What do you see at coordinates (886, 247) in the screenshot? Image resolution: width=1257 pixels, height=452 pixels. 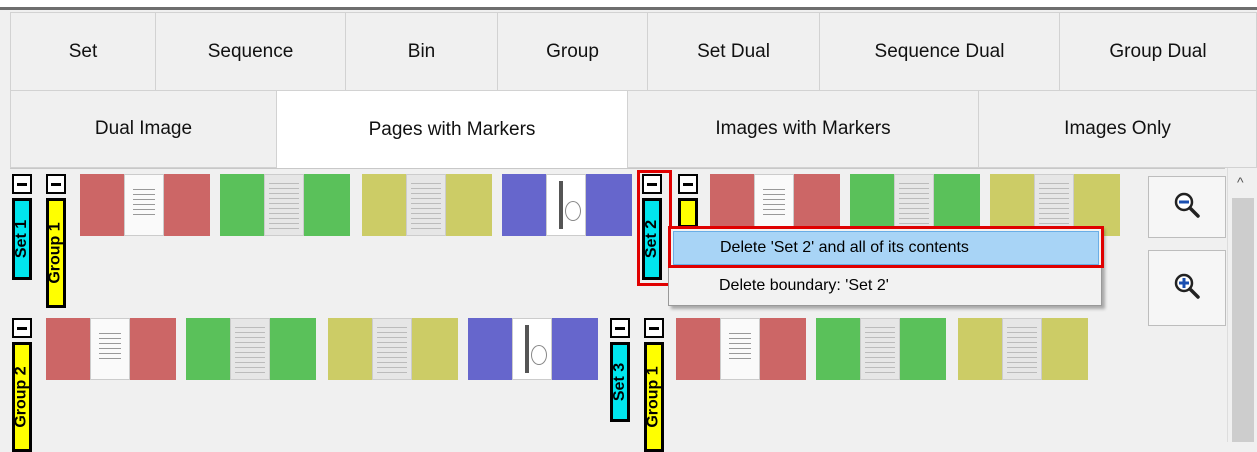 I see `menu-item-outline` at bounding box center [886, 247].